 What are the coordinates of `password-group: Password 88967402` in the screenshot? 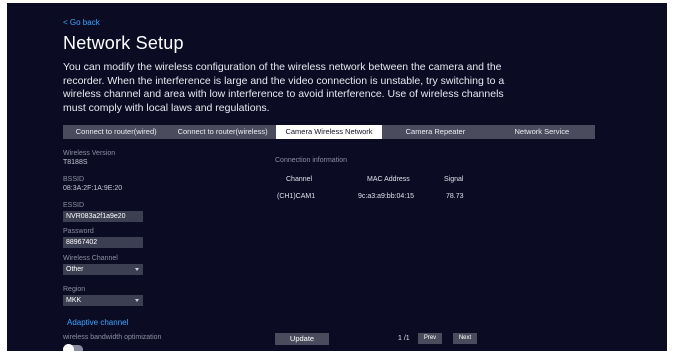 It's located at (103, 237).